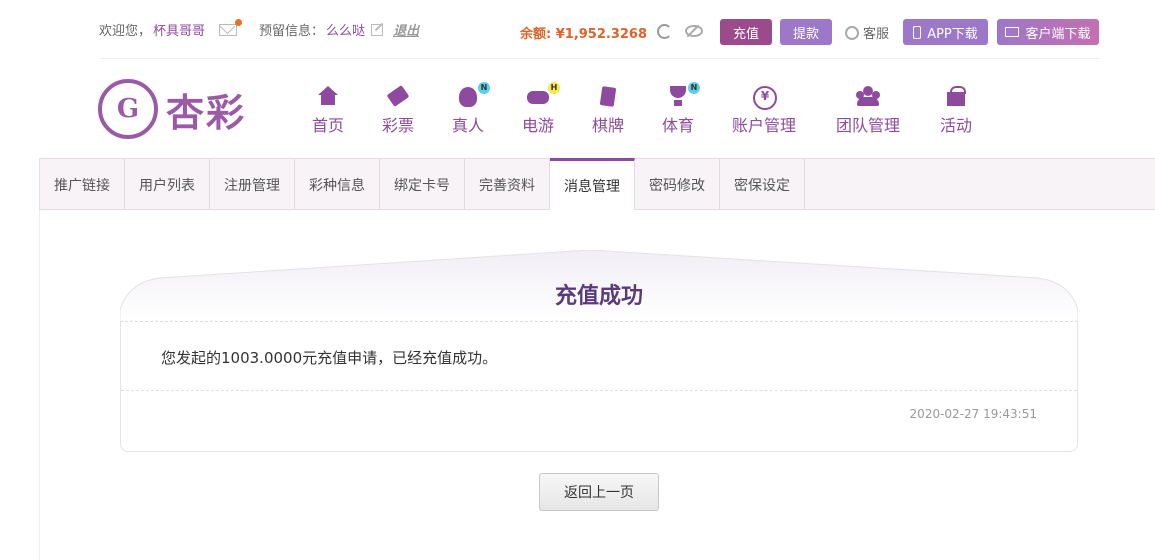  Describe the element at coordinates (599, 492) in the screenshot. I see `back-button: 返回上一页` at that location.